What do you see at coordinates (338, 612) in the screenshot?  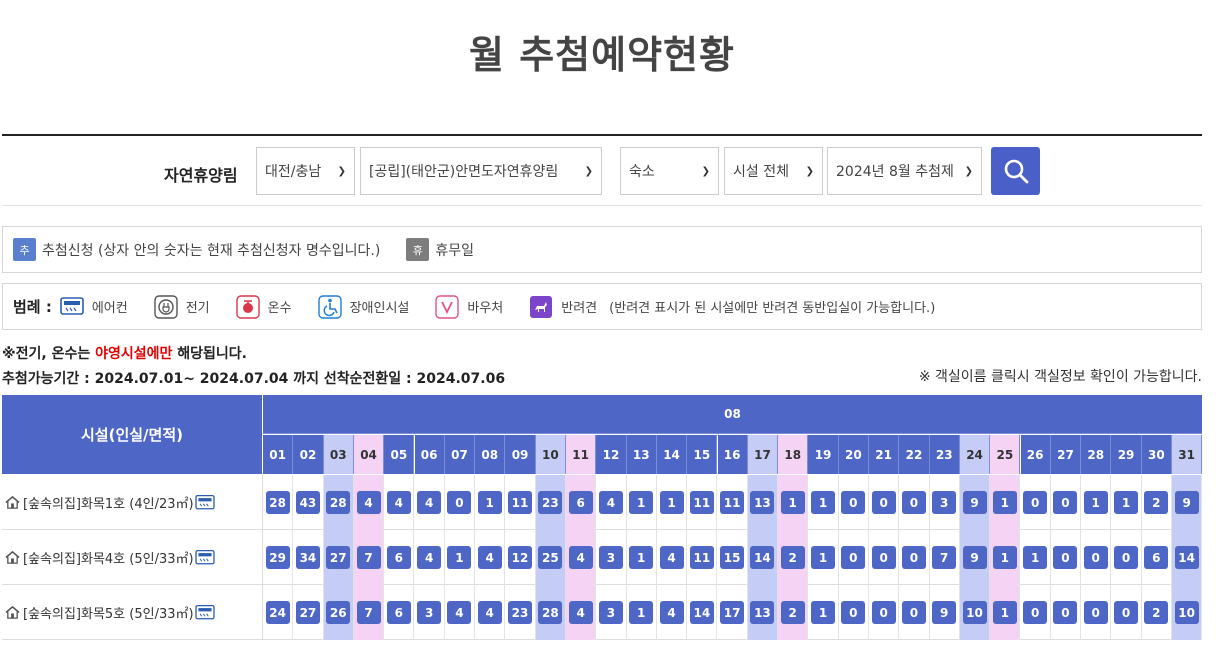 I see `lottery-count-badge: 26` at bounding box center [338, 612].